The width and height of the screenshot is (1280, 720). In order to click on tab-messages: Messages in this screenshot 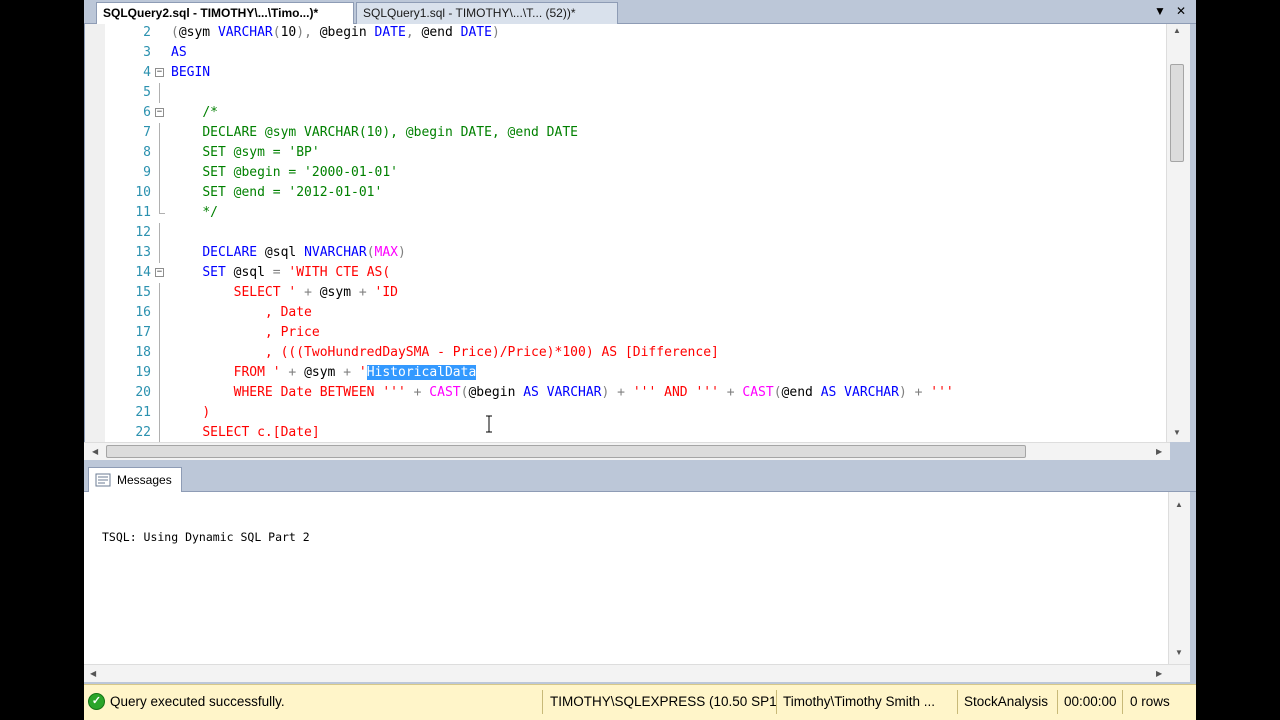, I will do `click(135, 479)`.